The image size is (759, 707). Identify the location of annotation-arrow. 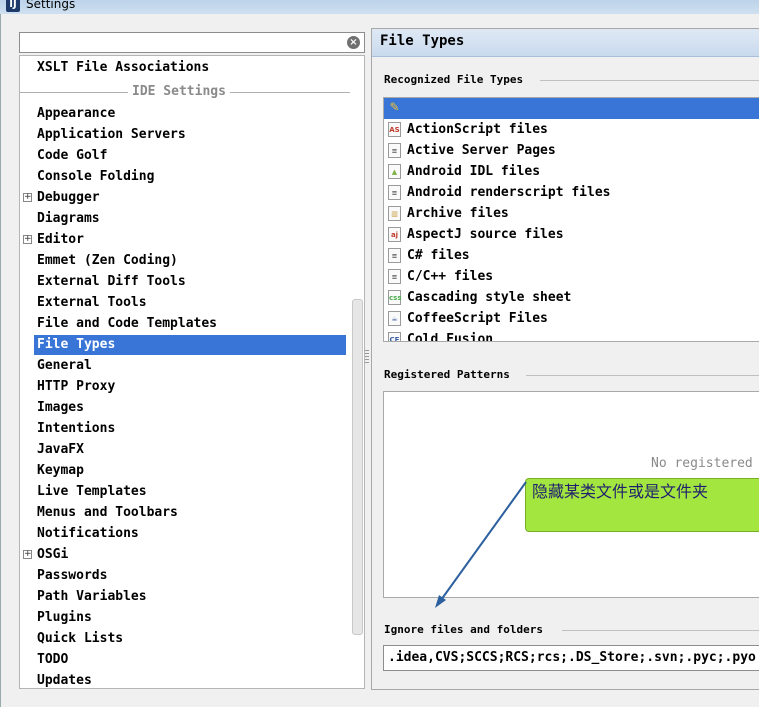
(481, 544).